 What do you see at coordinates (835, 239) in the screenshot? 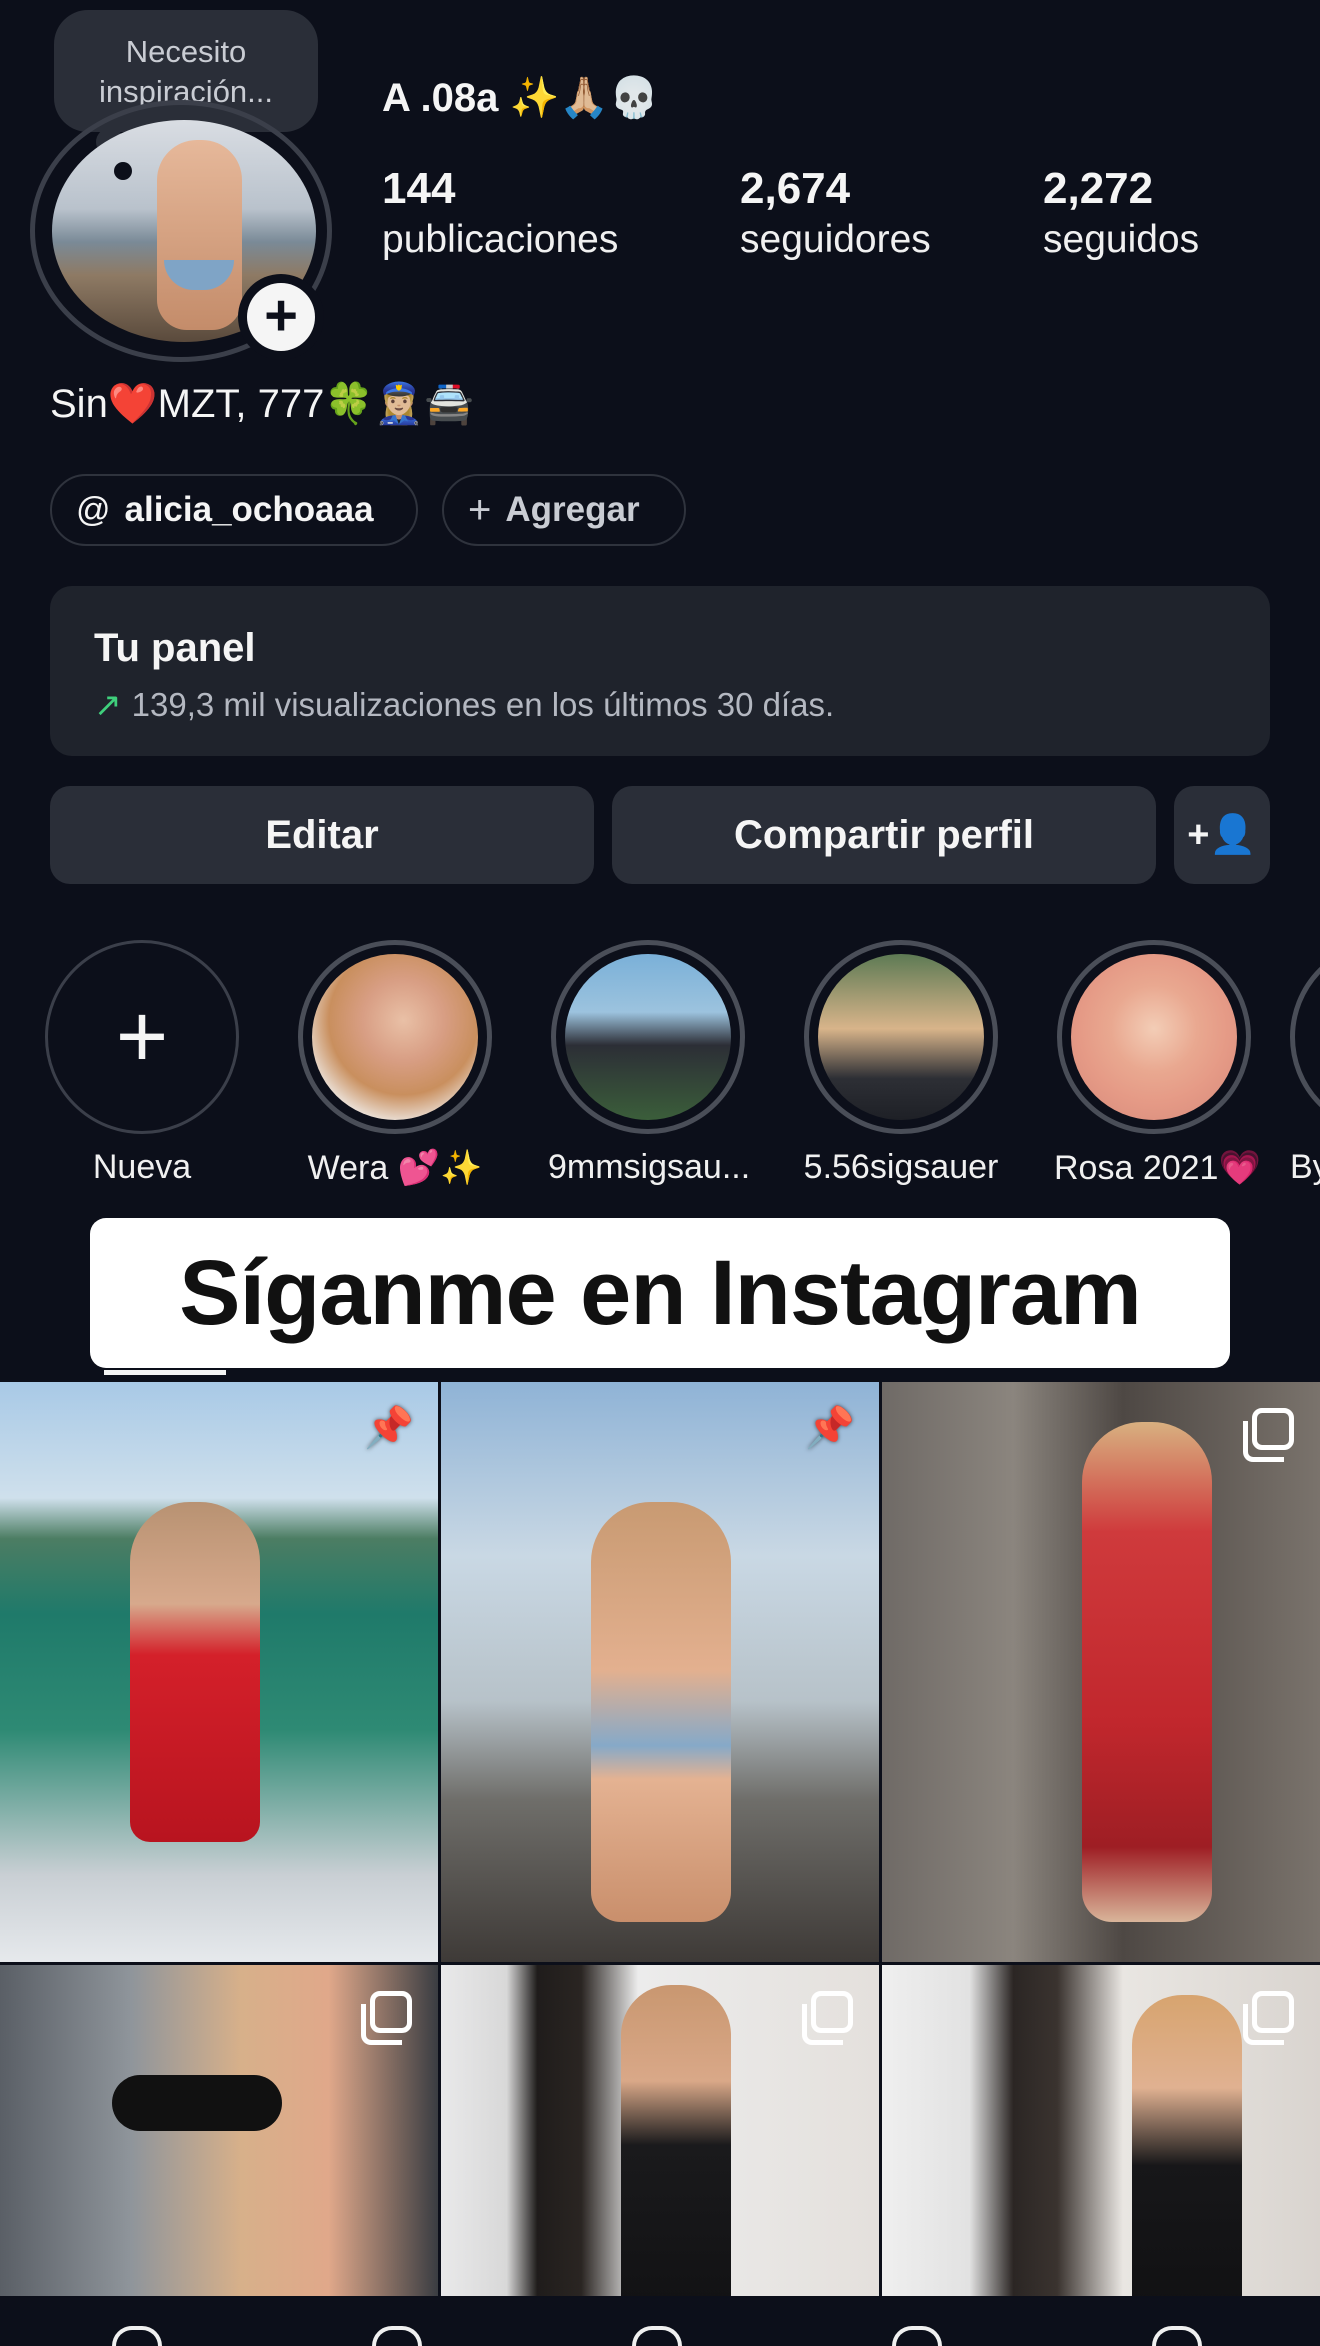
I see `stat-followers-label: seguidores` at bounding box center [835, 239].